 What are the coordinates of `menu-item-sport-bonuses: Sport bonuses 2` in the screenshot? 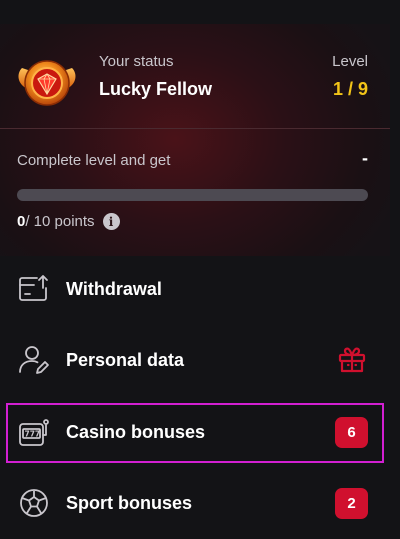 It's located at (195, 503).